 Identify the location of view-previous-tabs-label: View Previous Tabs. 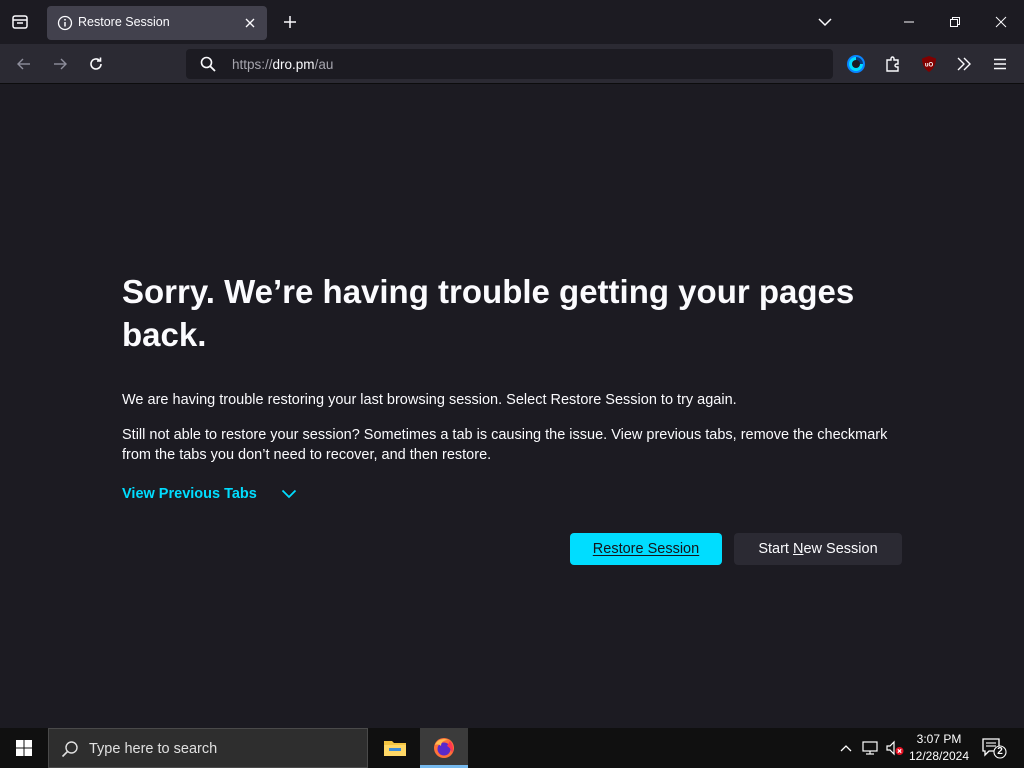
(189, 494).